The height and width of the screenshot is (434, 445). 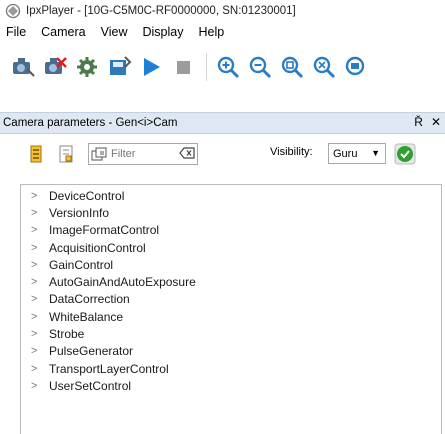 What do you see at coordinates (23, 67) in the screenshot?
I see `camera-settings-icon` at bounding box center [23, 67].